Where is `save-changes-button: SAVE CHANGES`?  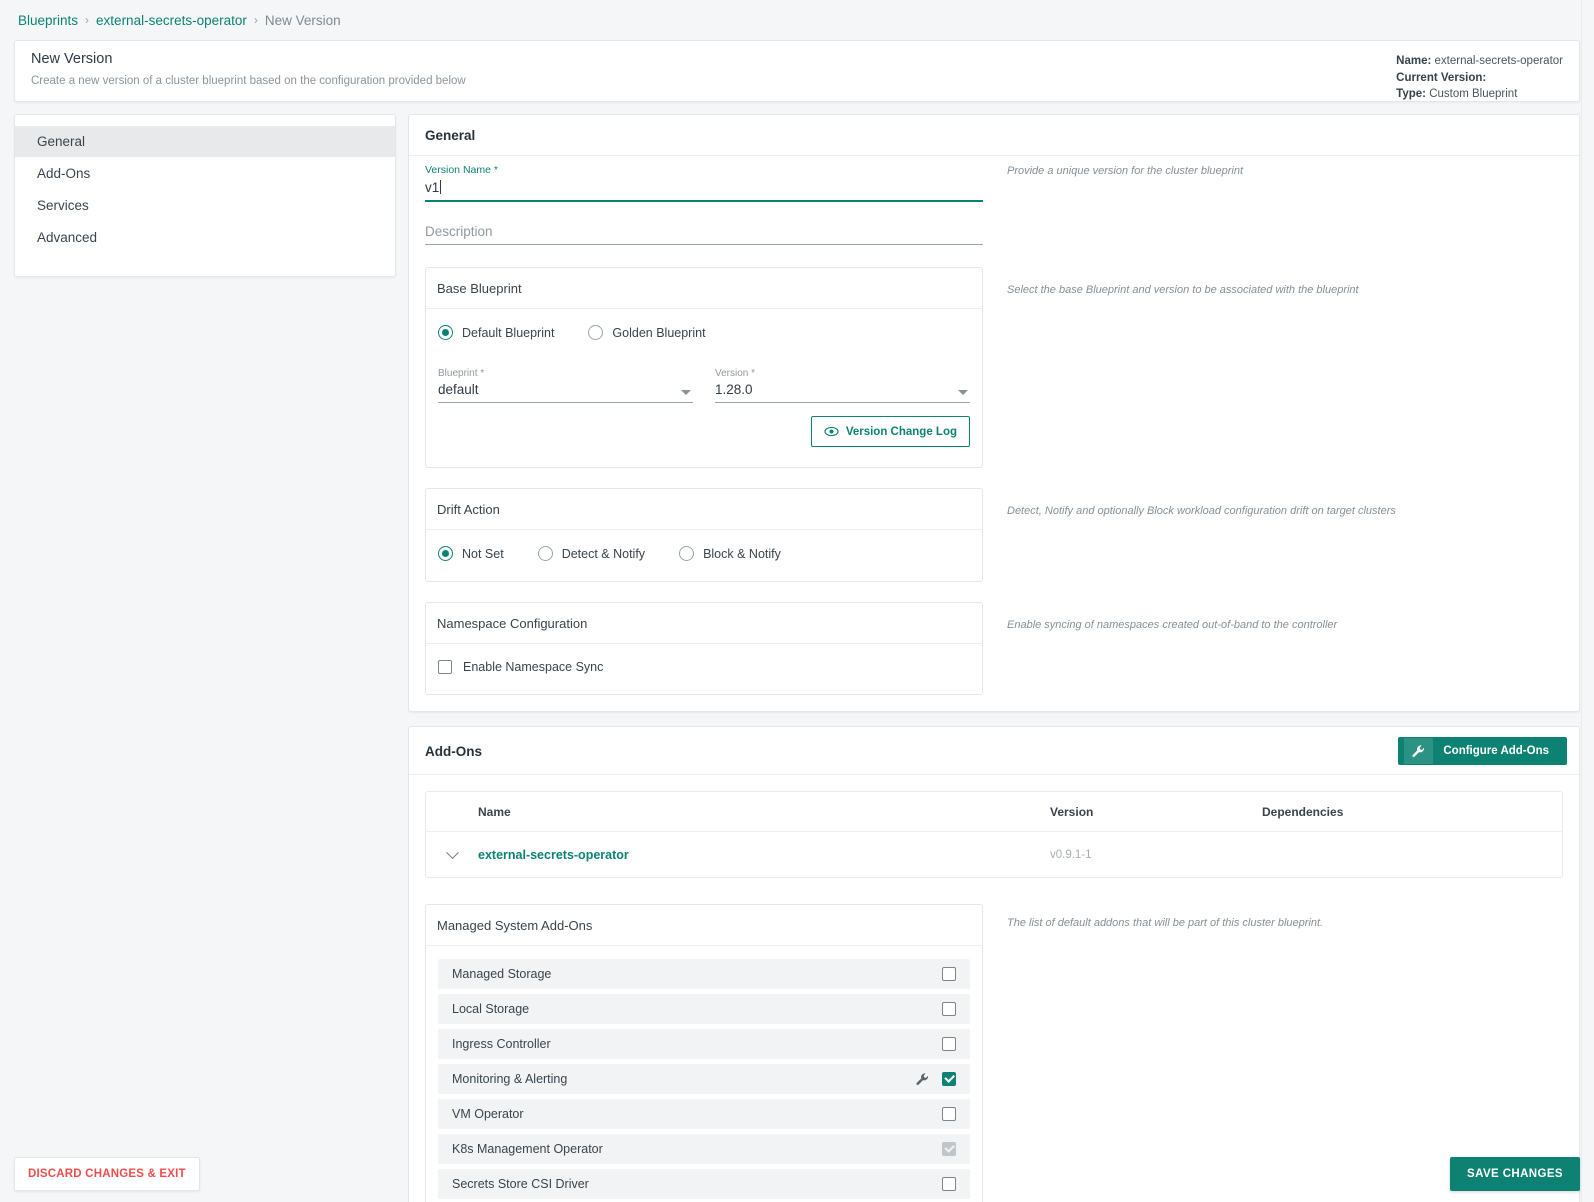 save-changes-button: SAVE CHANGES is located at coordinates (1515, 1174).